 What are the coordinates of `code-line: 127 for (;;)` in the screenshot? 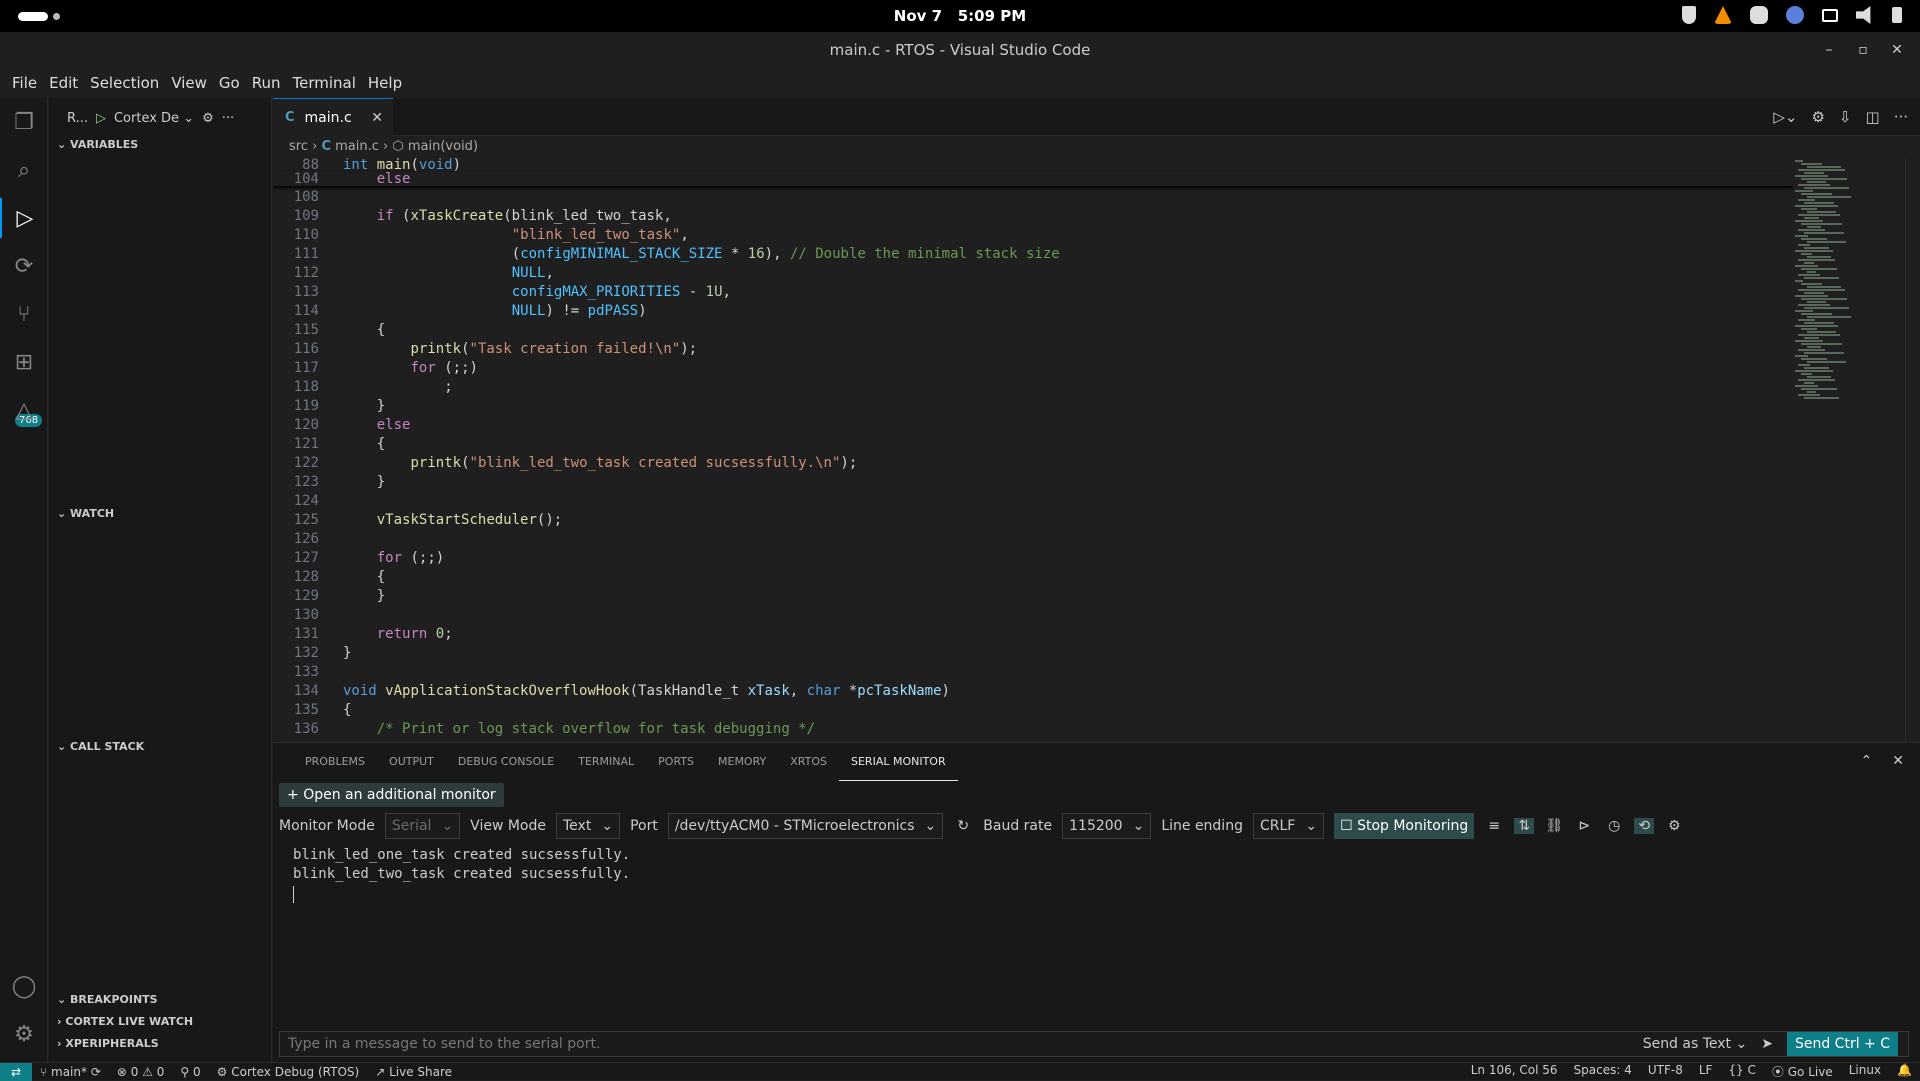 It's located at (1033, 558).